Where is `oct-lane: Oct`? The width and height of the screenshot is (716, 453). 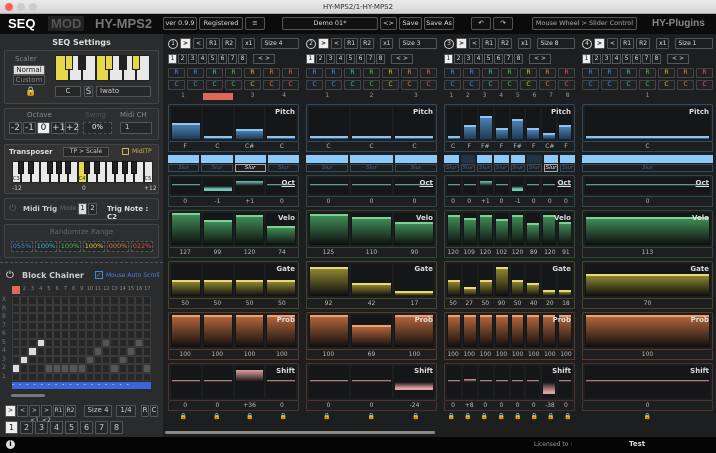
oct-lane: Oct is located at coordinates (233, 186).